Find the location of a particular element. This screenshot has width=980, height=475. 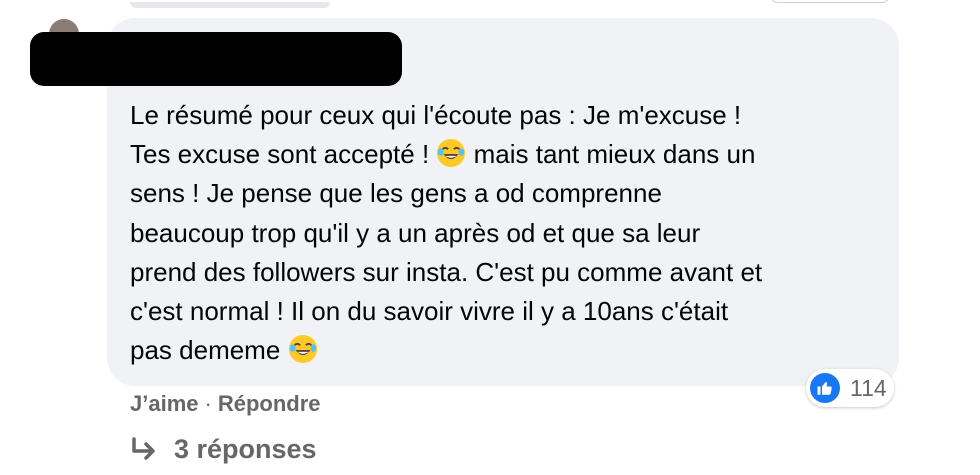

reaction-count: 114 is located at coordinates (868, 387).